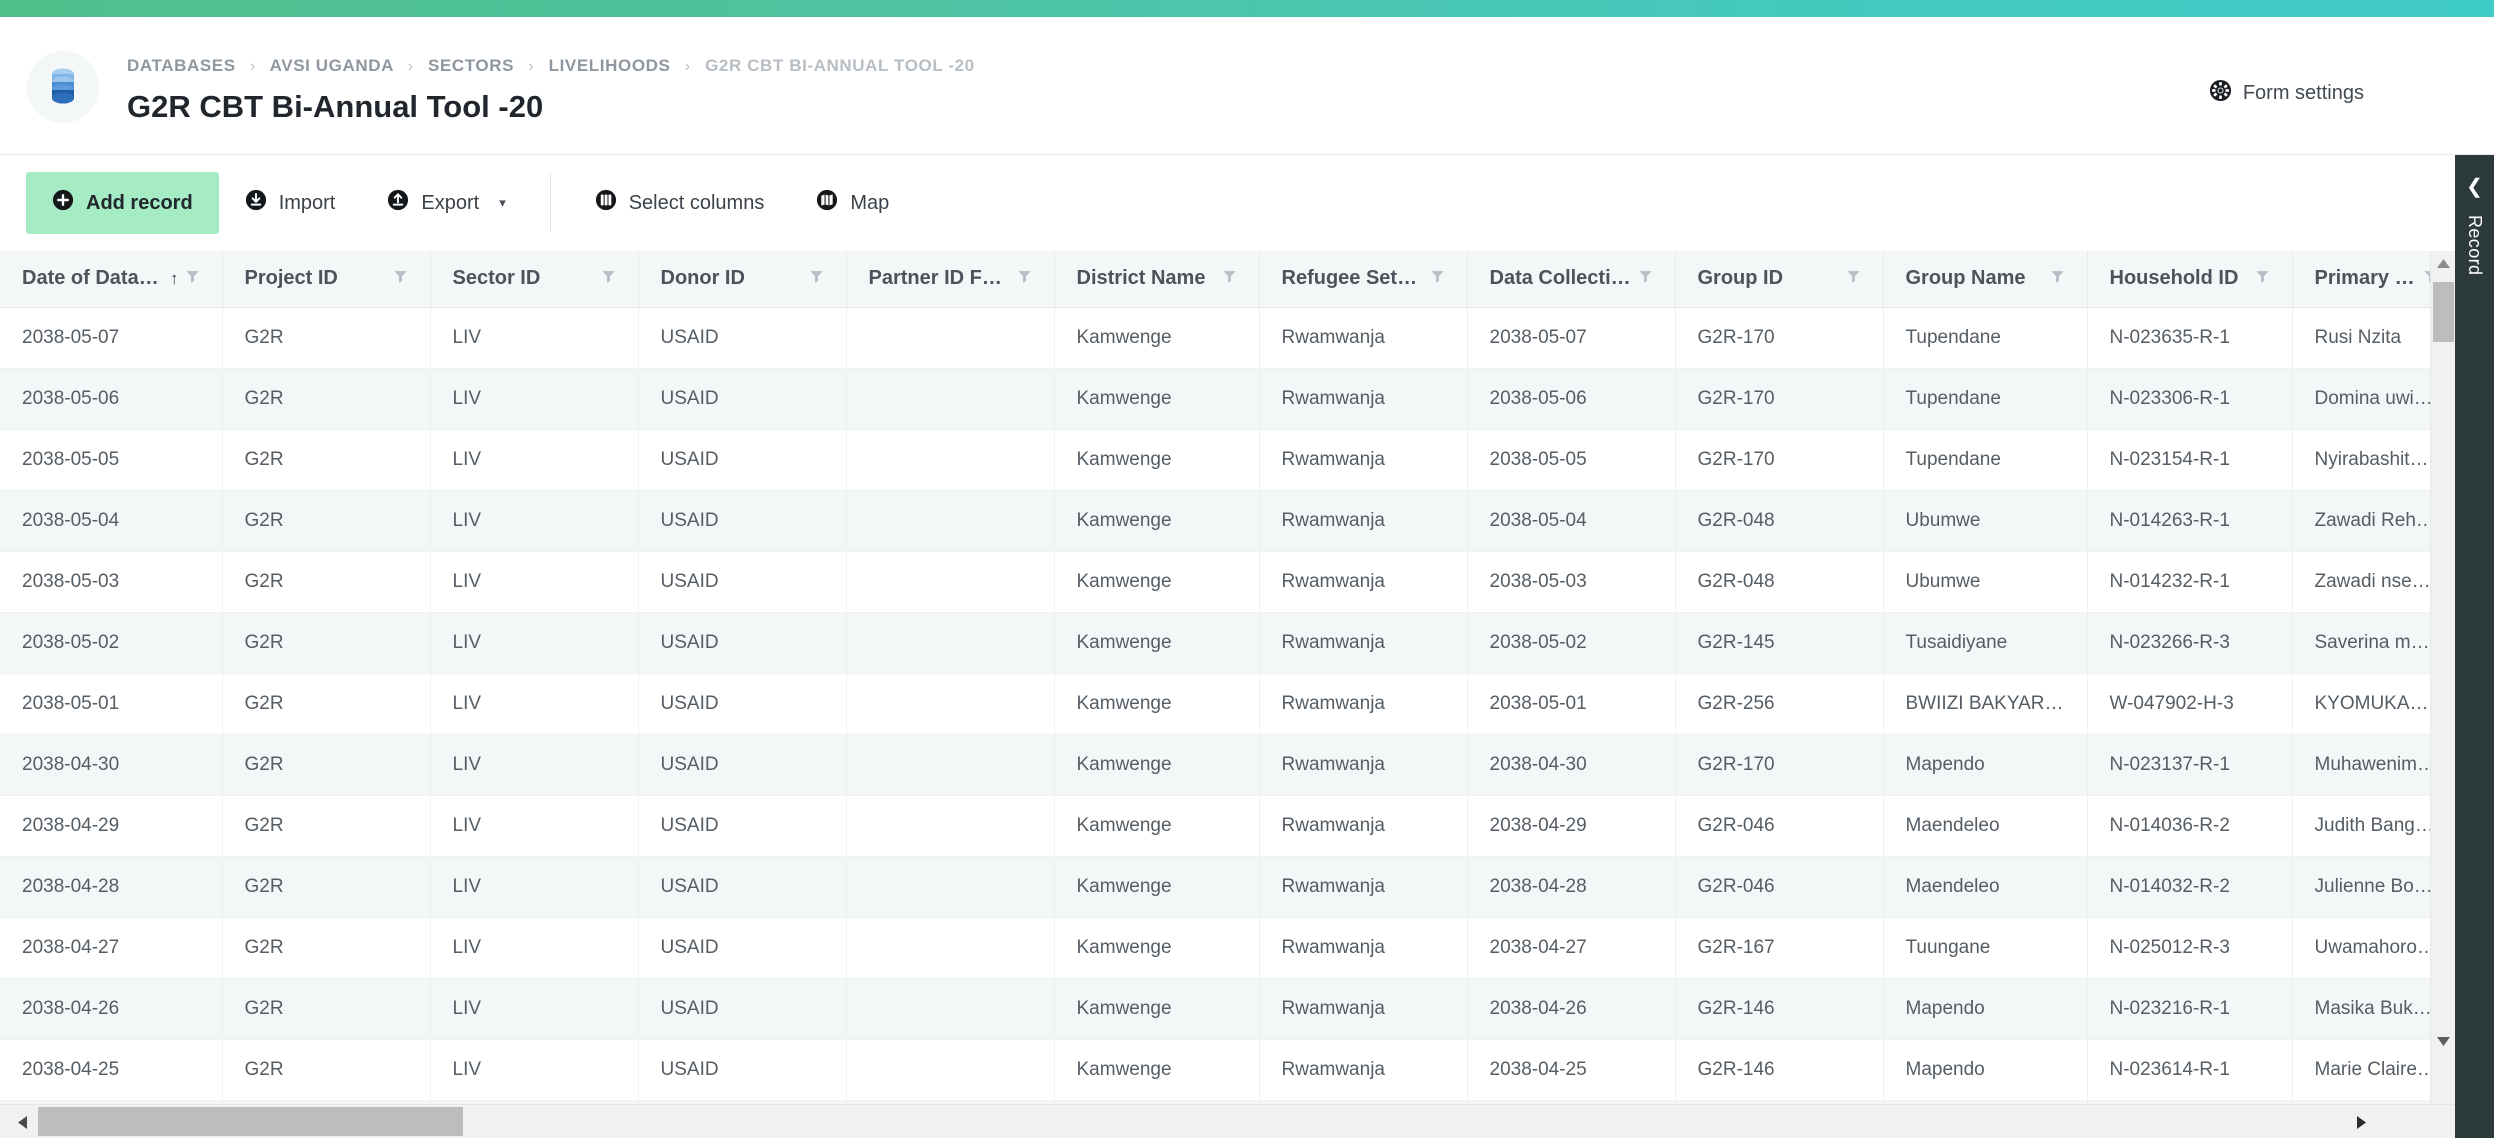  I want to click on table-cell: N-025012-R-3, so click(2190, 948).